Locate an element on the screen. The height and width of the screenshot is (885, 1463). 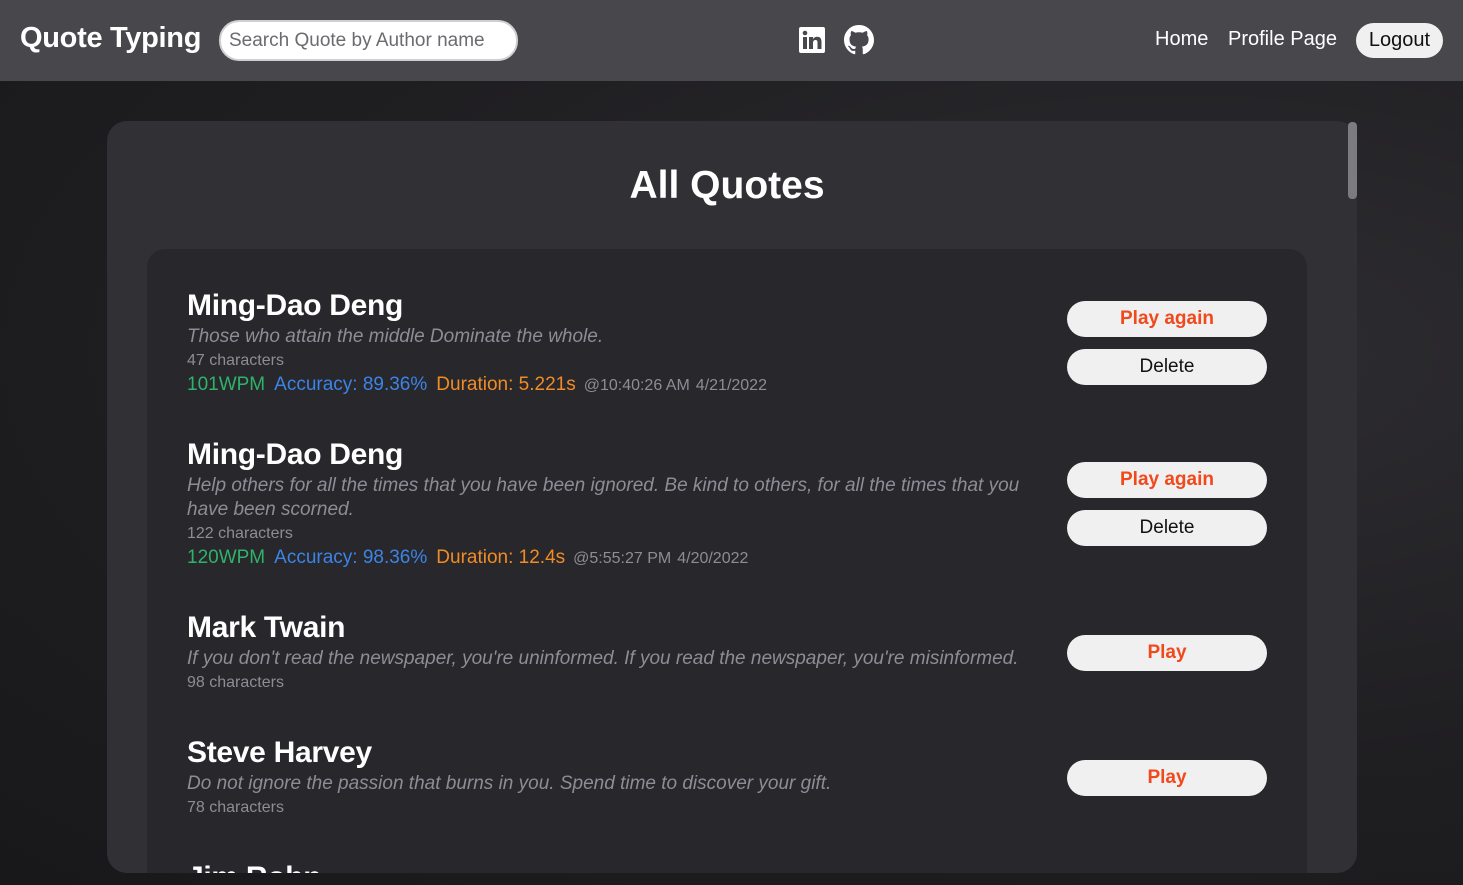
played-date: 4/20/2022 is located at coordinates (713, 558).